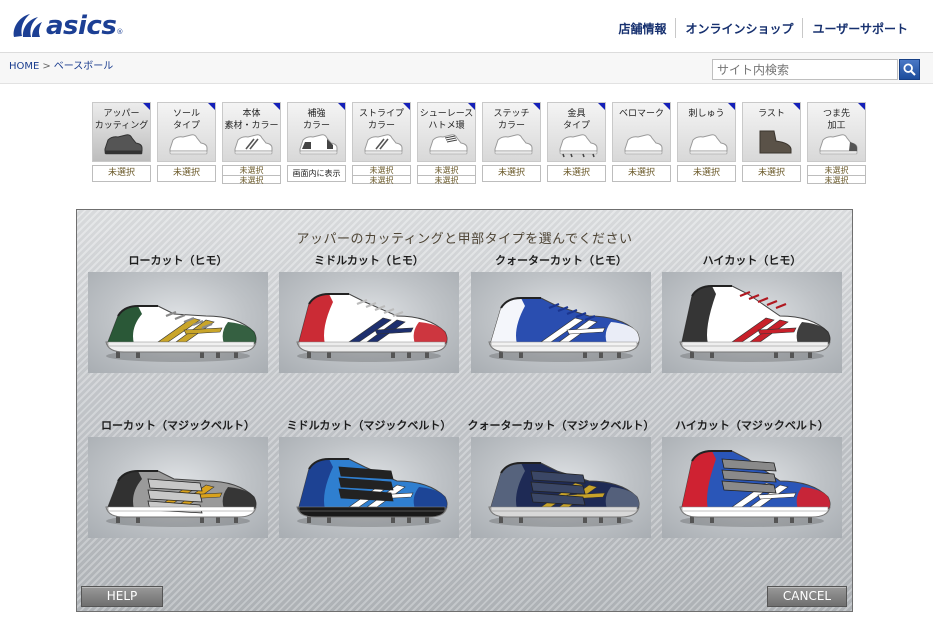  Describe the element at coordinates (381, 132) in the screenshot. I see `step-card: ストライプ カラー` at that location.